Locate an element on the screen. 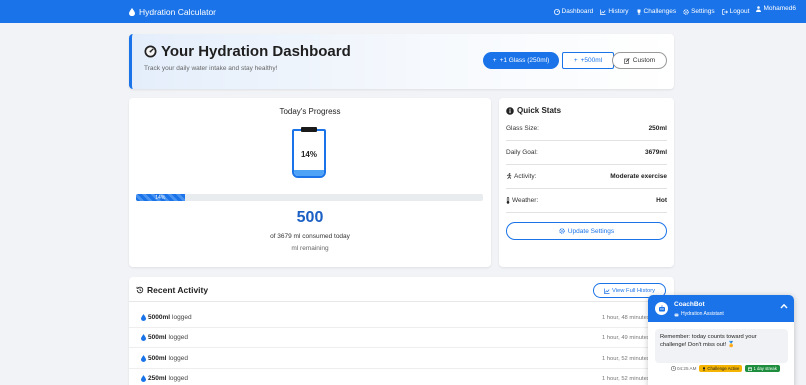 The width and height of the screenshot is (806, 385). challenge-active-text: Challenge Active is located at coordinates (723, 368).